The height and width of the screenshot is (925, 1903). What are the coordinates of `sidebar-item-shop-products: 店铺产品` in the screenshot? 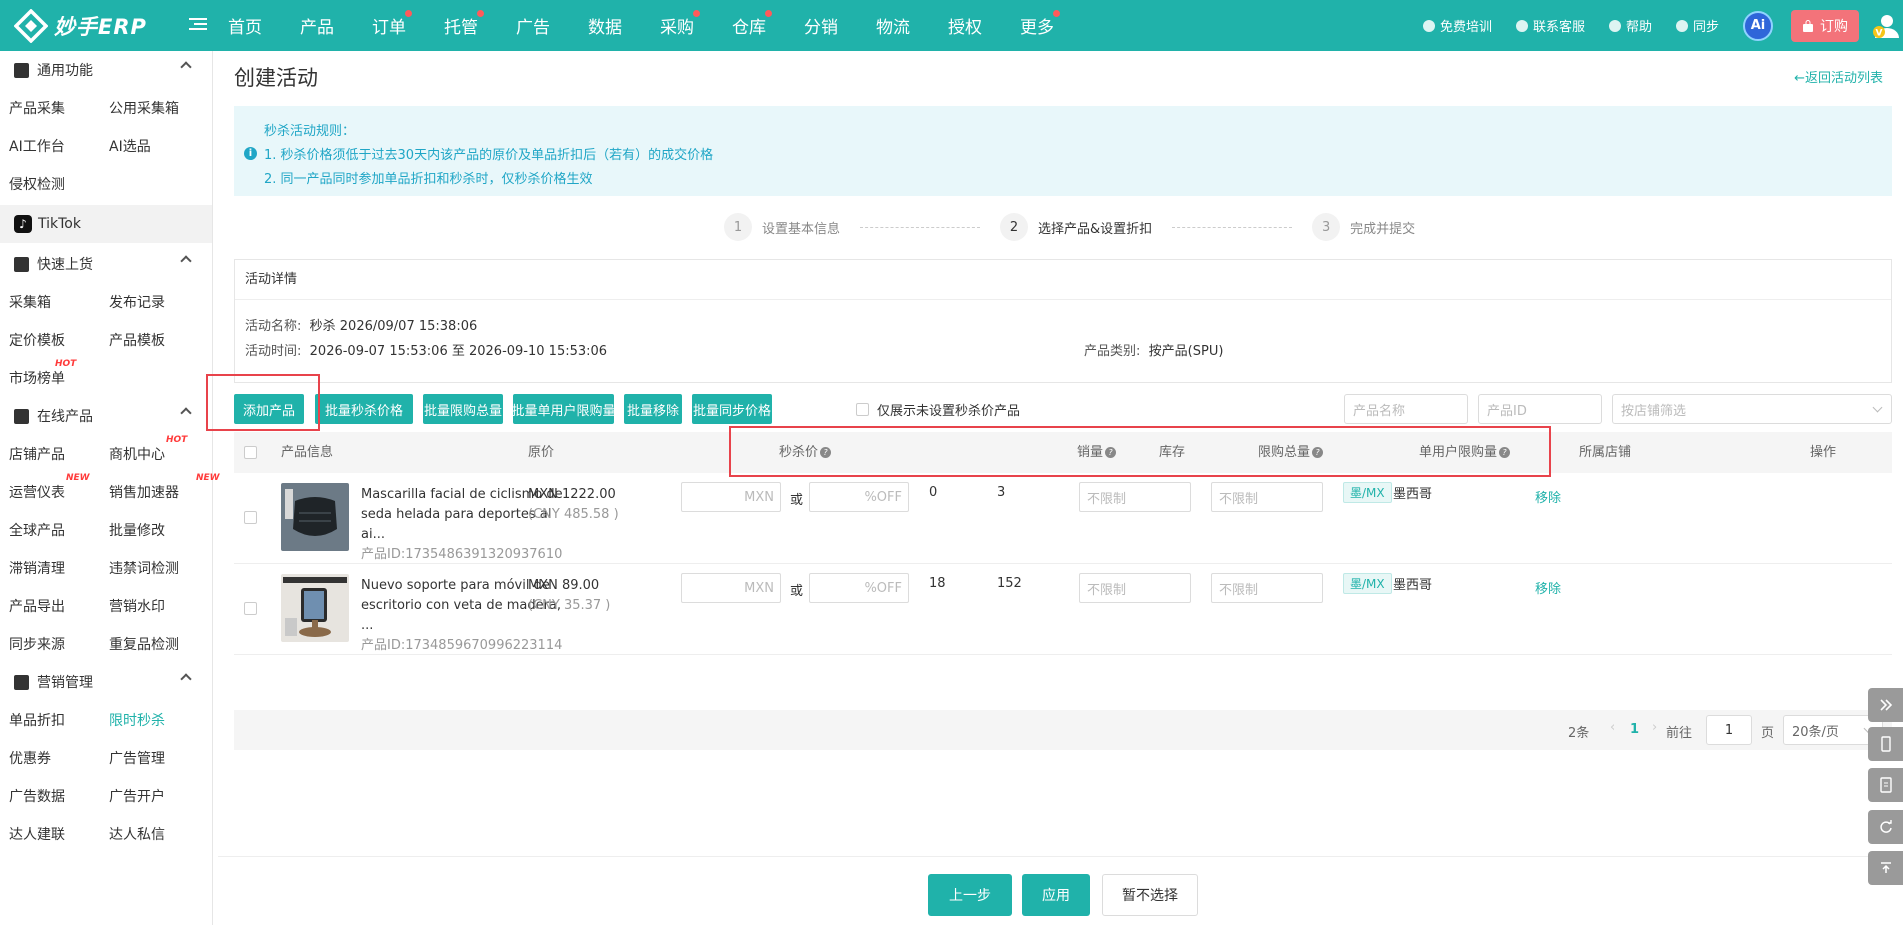 It's located at (50, 454).